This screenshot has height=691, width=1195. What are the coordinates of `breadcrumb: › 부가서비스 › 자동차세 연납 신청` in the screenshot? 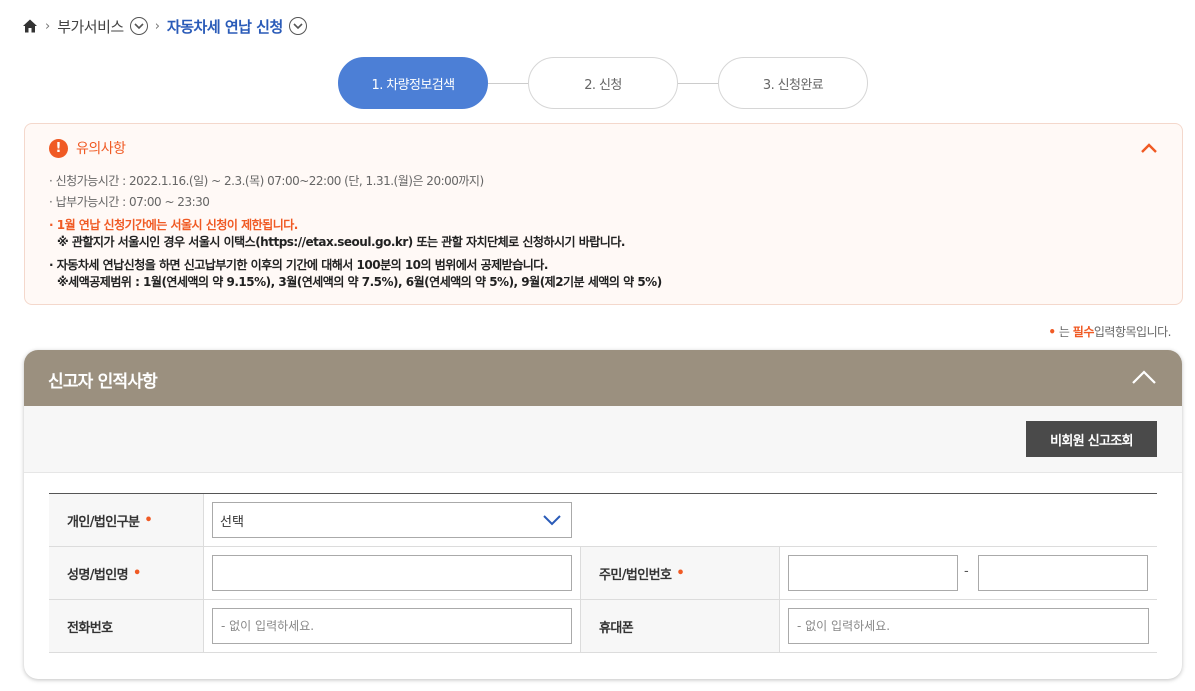 It's located at (164, 26).